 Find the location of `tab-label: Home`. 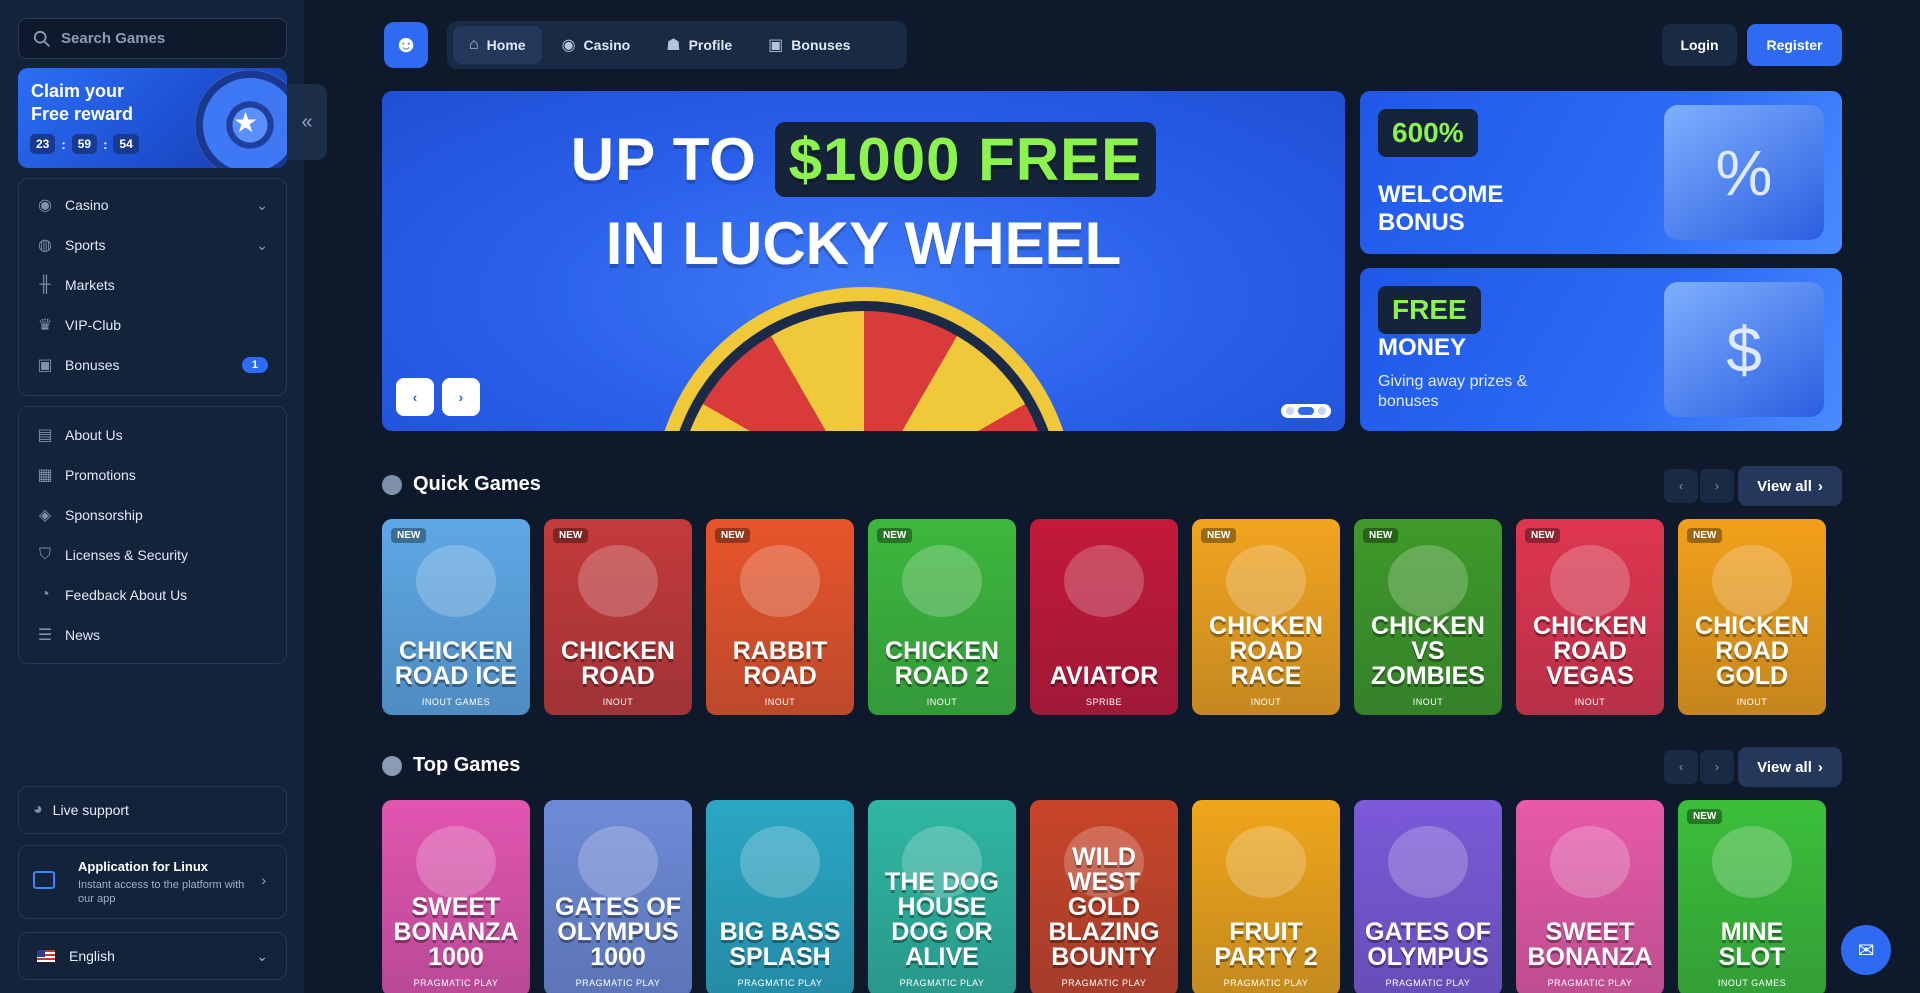

tab-label: Home is located at coordinates (506, 45).